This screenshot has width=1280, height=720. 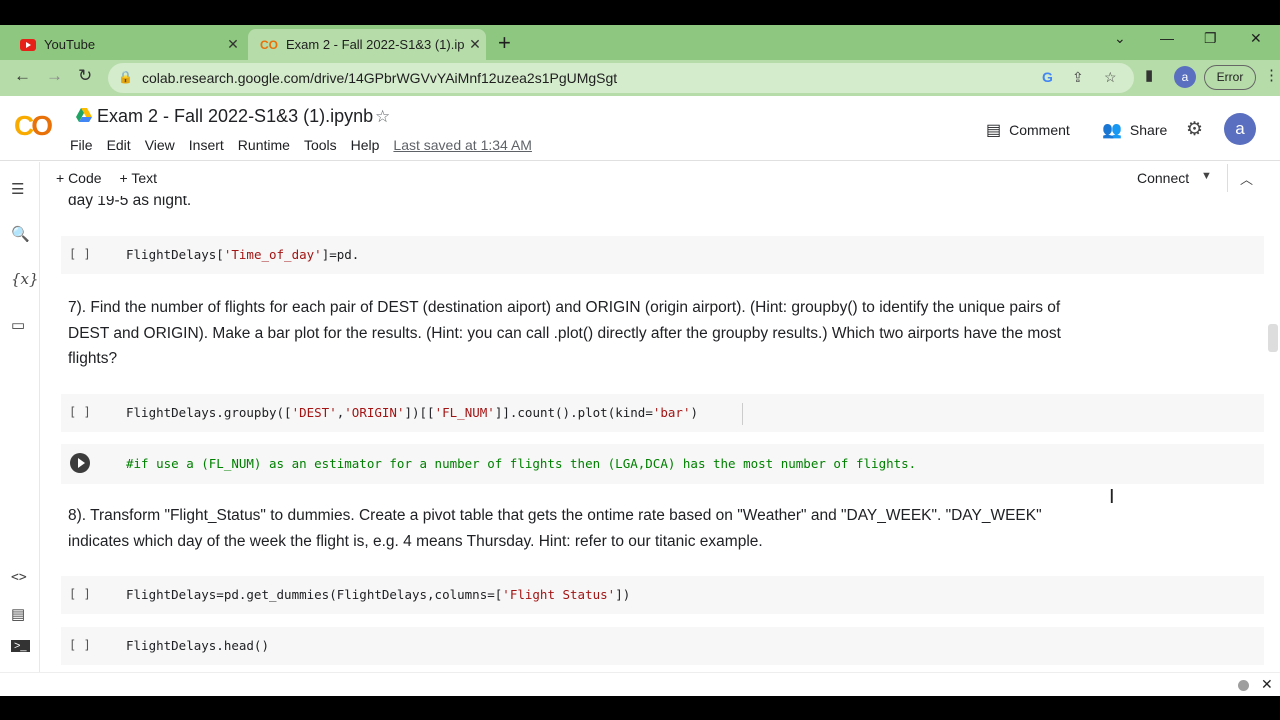 What do you see at coordinates (264, 145) in the screenshot?
I see `menu-runtime: Runtime` at bounding box center [264, 145].